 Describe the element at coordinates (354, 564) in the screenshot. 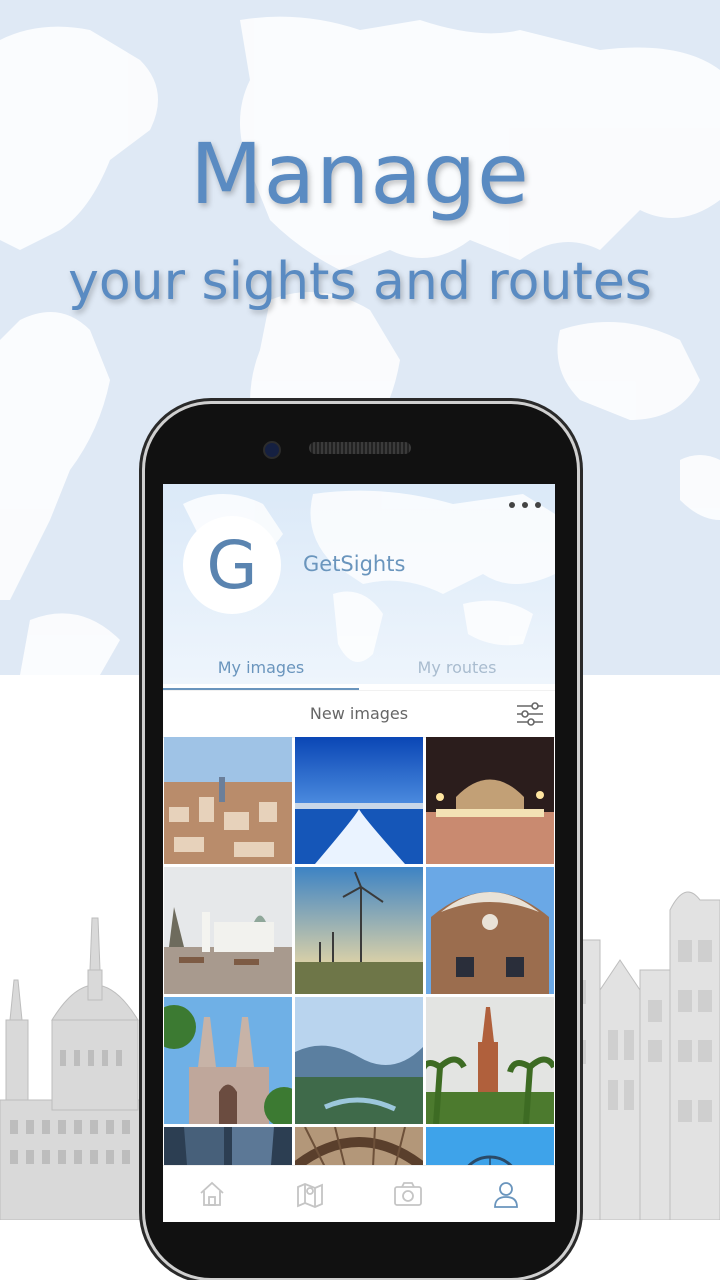

I see `username: GetSights` at that location.